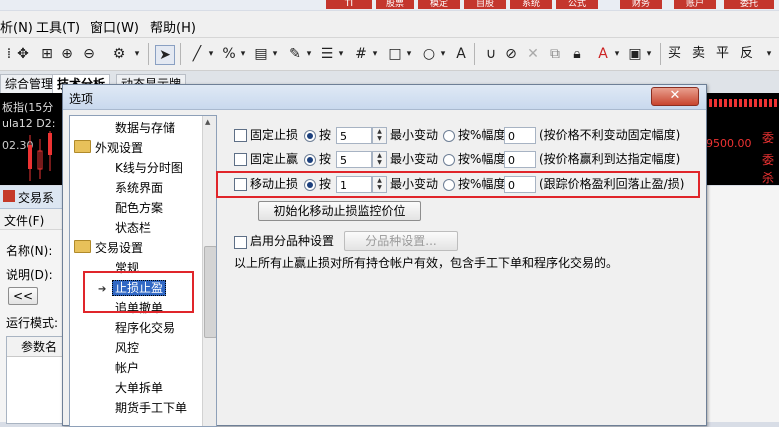 This screenshot has height=427, width=779. Describe the element at coordinates (133, 228) in the screenshot. I see `tree-item-status-bar: 状态栏` at that location.